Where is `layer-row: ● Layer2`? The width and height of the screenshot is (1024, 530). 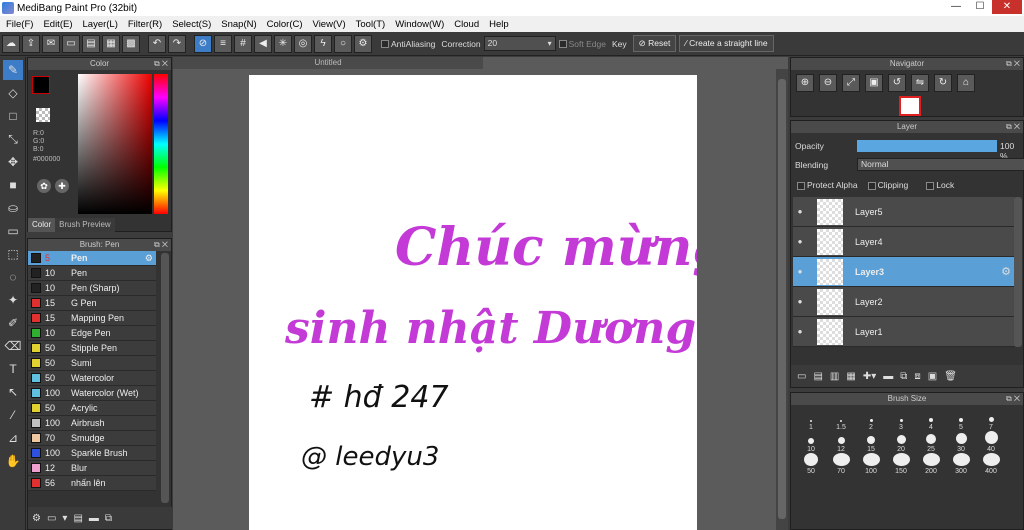
layer-row: ● Layer2 is located at coordinates (904, 302).